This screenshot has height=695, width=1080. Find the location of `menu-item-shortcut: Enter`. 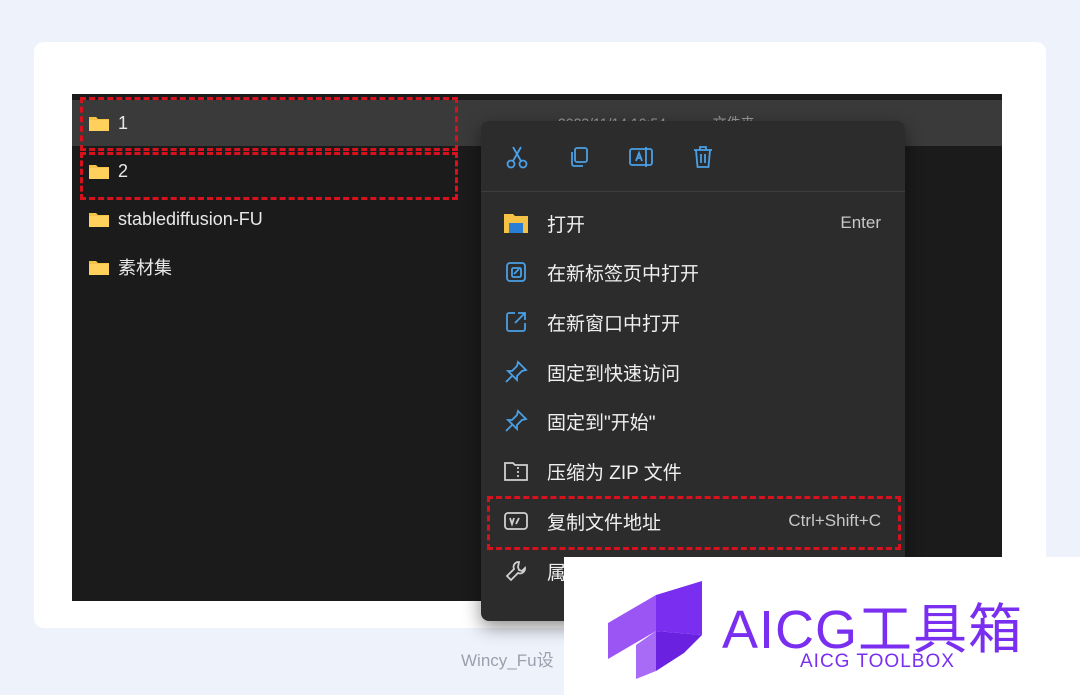

menu-item-shortcut: Enter is located at coordinates (860, 222).